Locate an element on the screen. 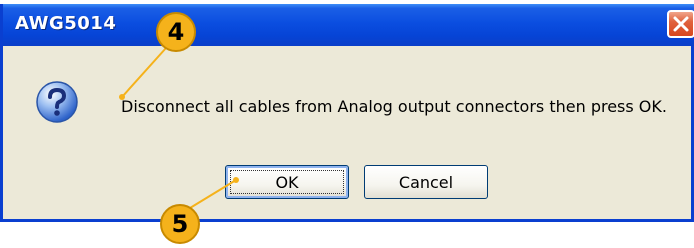  window-title: AWG5014 is located at coordinates (66, 23).